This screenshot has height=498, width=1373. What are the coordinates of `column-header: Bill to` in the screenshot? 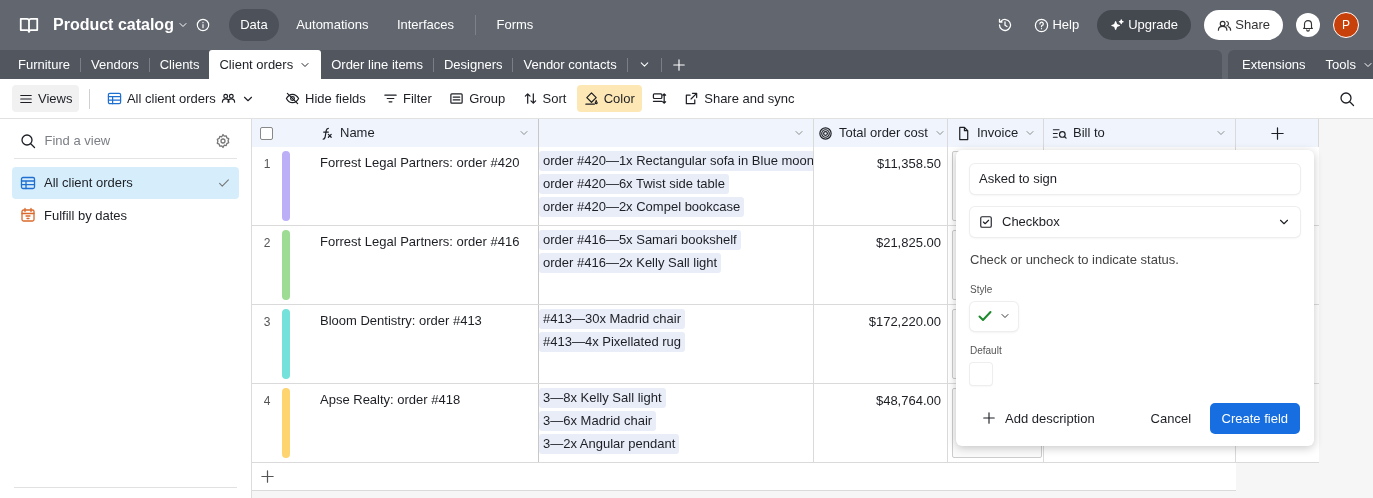 It's located at (1140, 133).